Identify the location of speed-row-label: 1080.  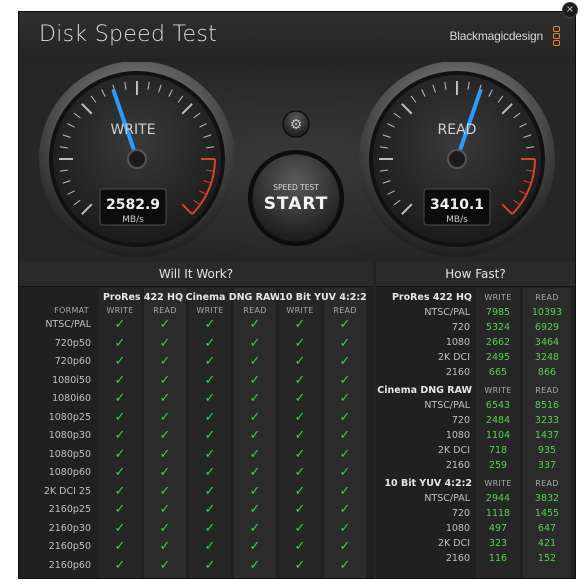
(457, 435).